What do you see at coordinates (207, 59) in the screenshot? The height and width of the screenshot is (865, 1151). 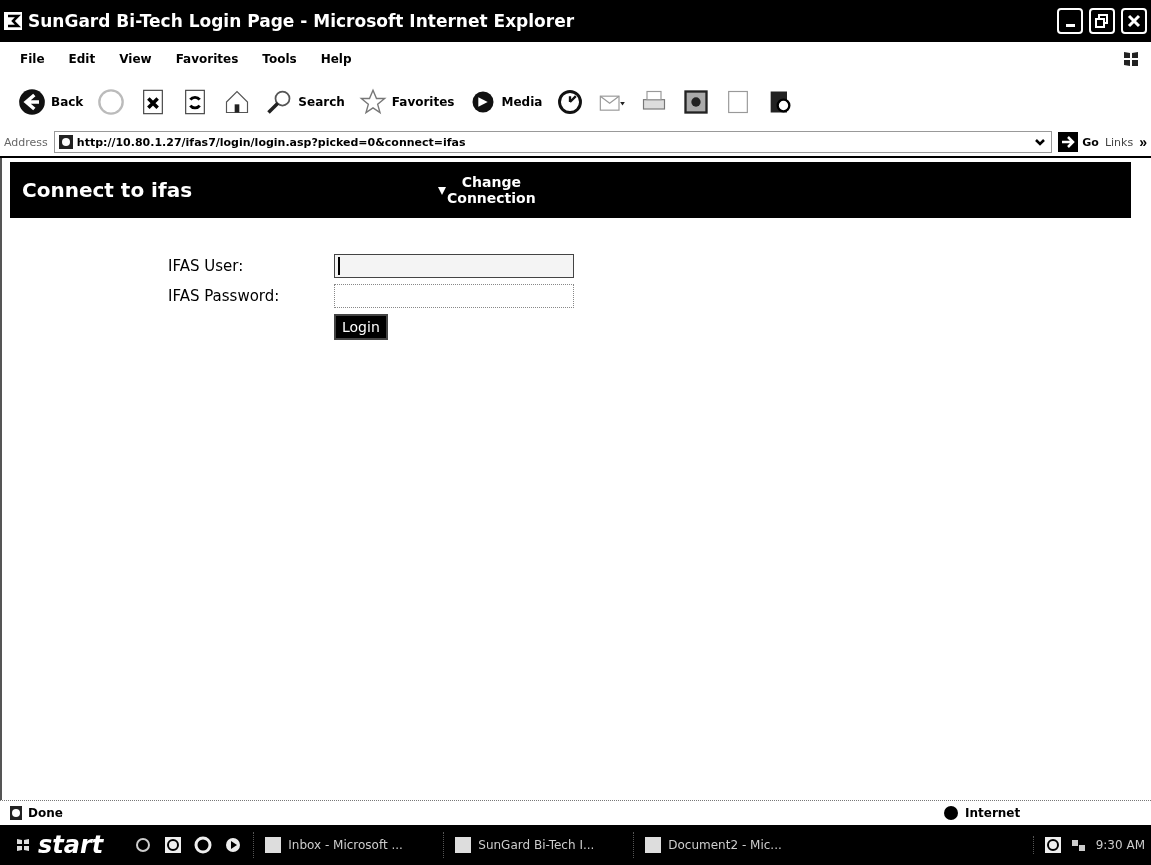 I see `menu-item: Favorites` at bounding box center [207, 59].